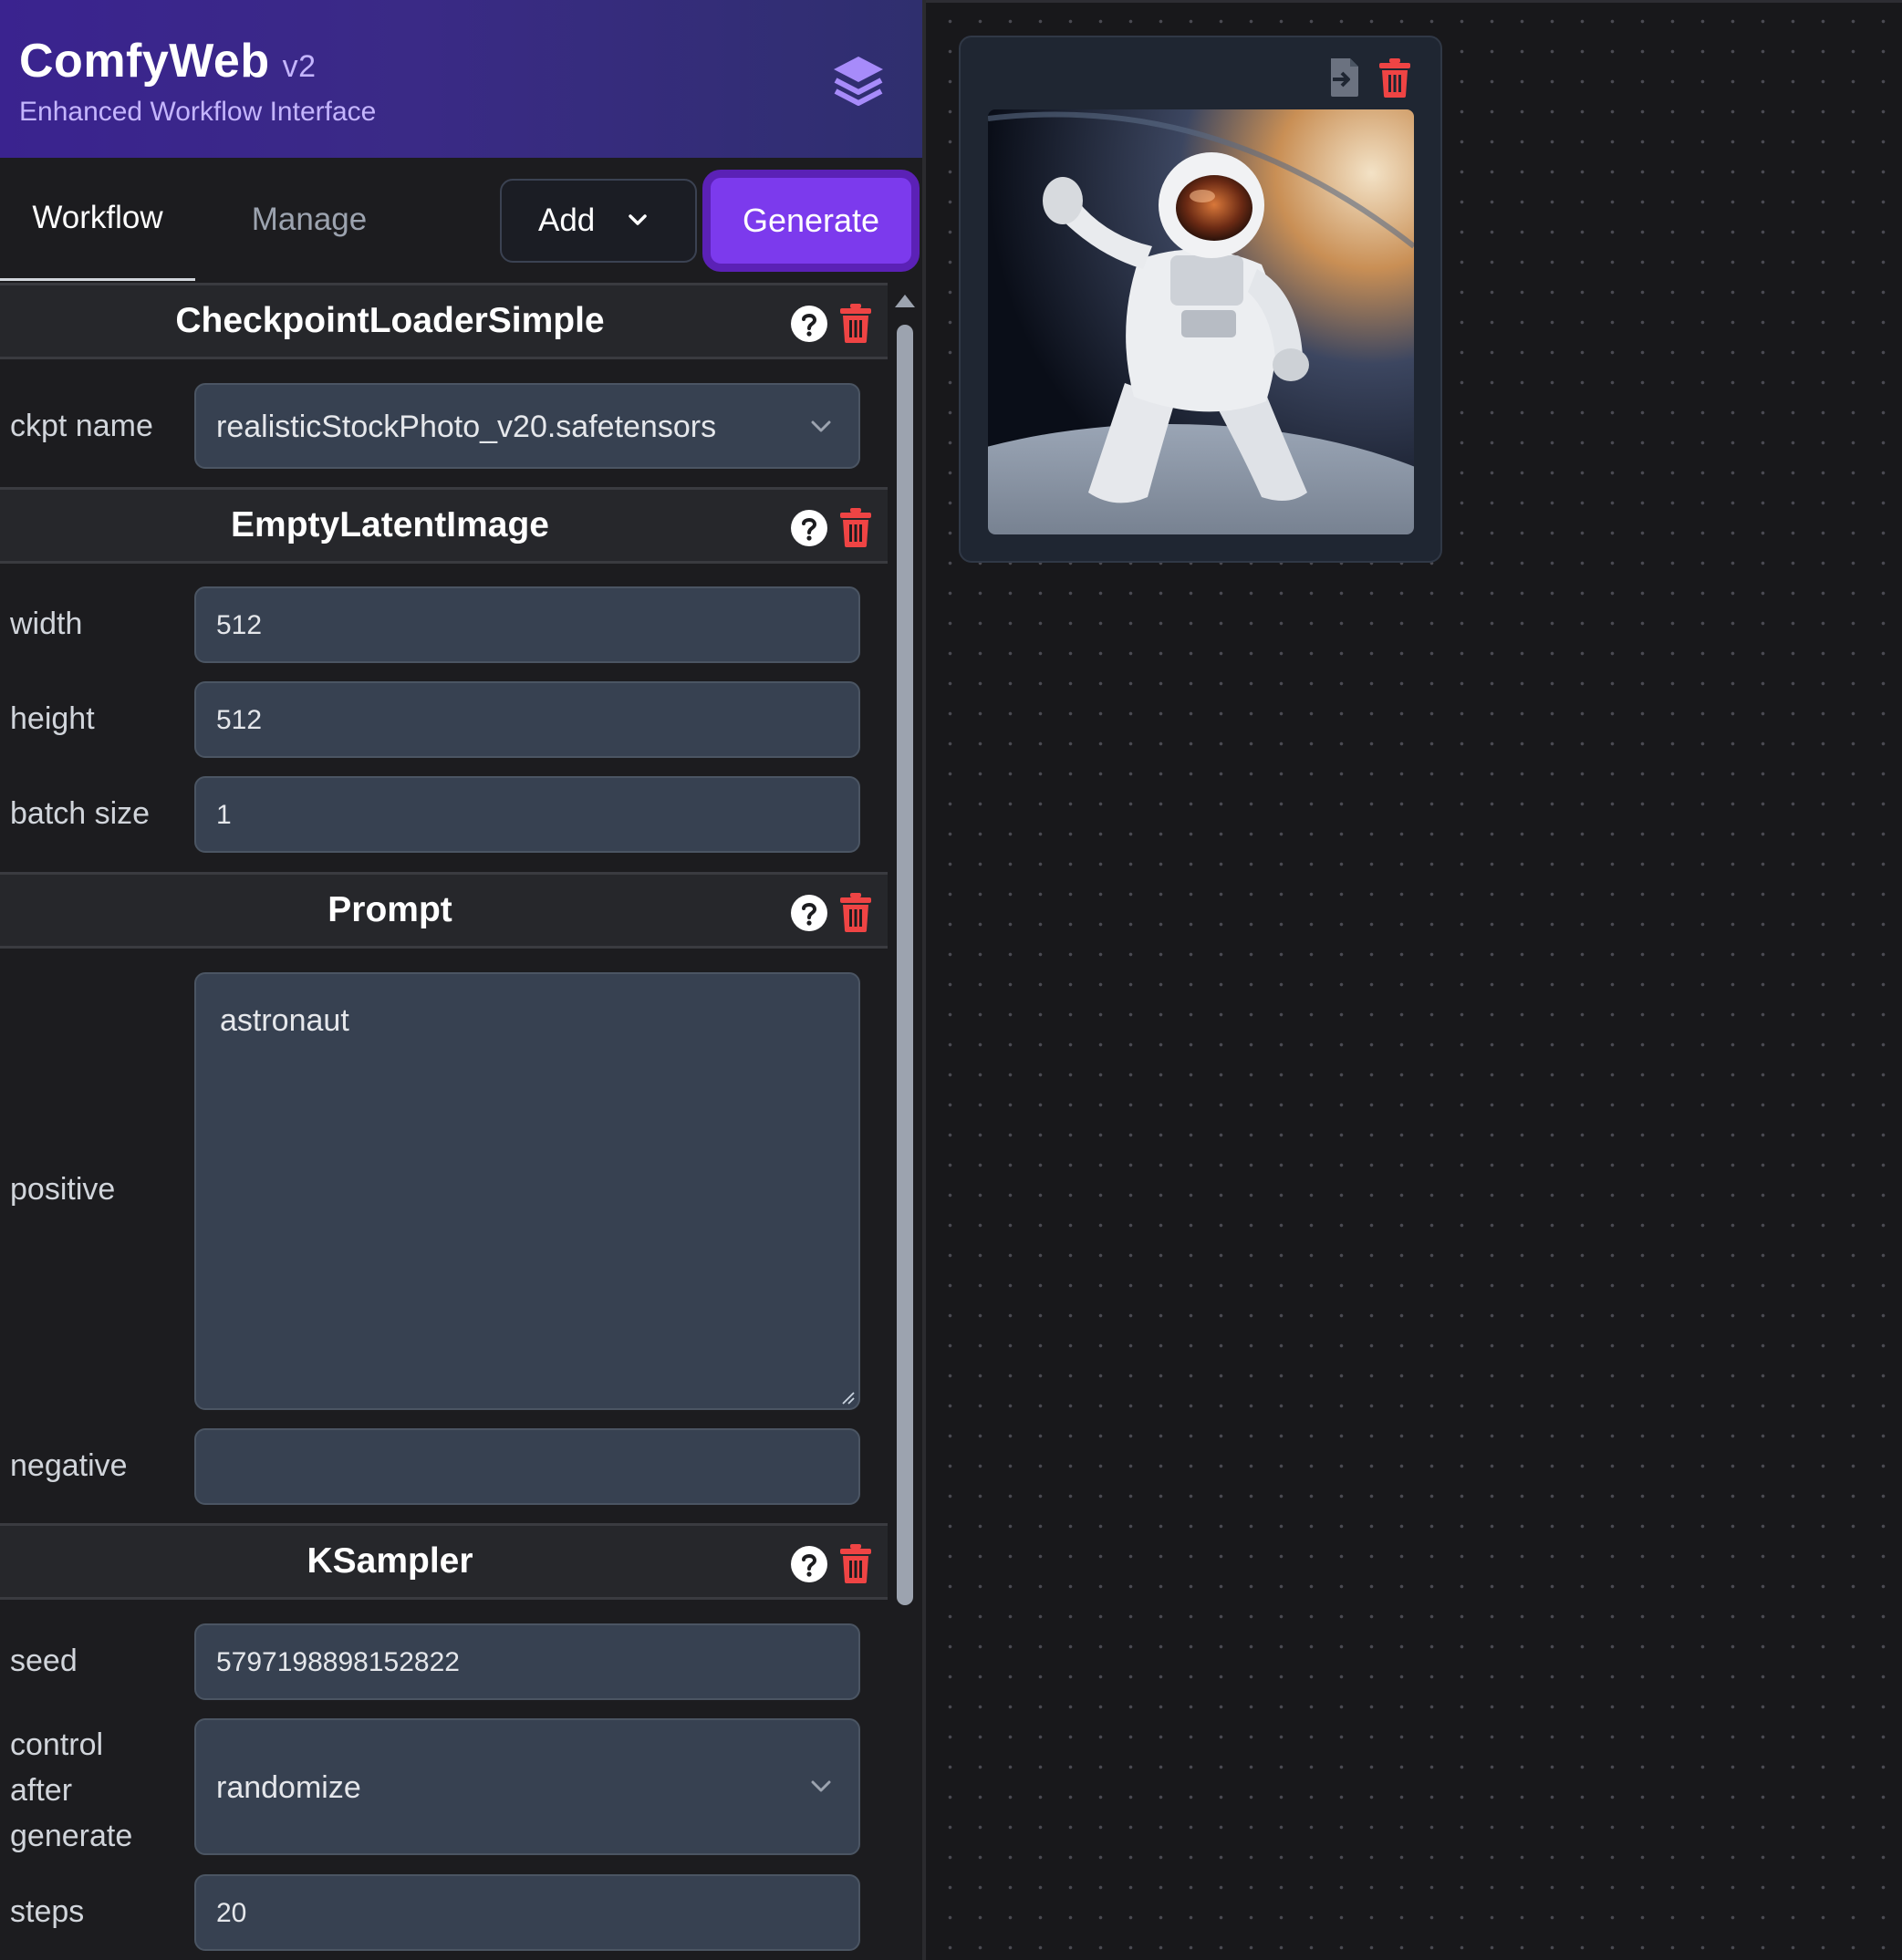 This screenshot has width=1902, height=1960. Describe the element at coordinates (389, 910) in the screenshot. I see `node-title: Prompt` at that location.